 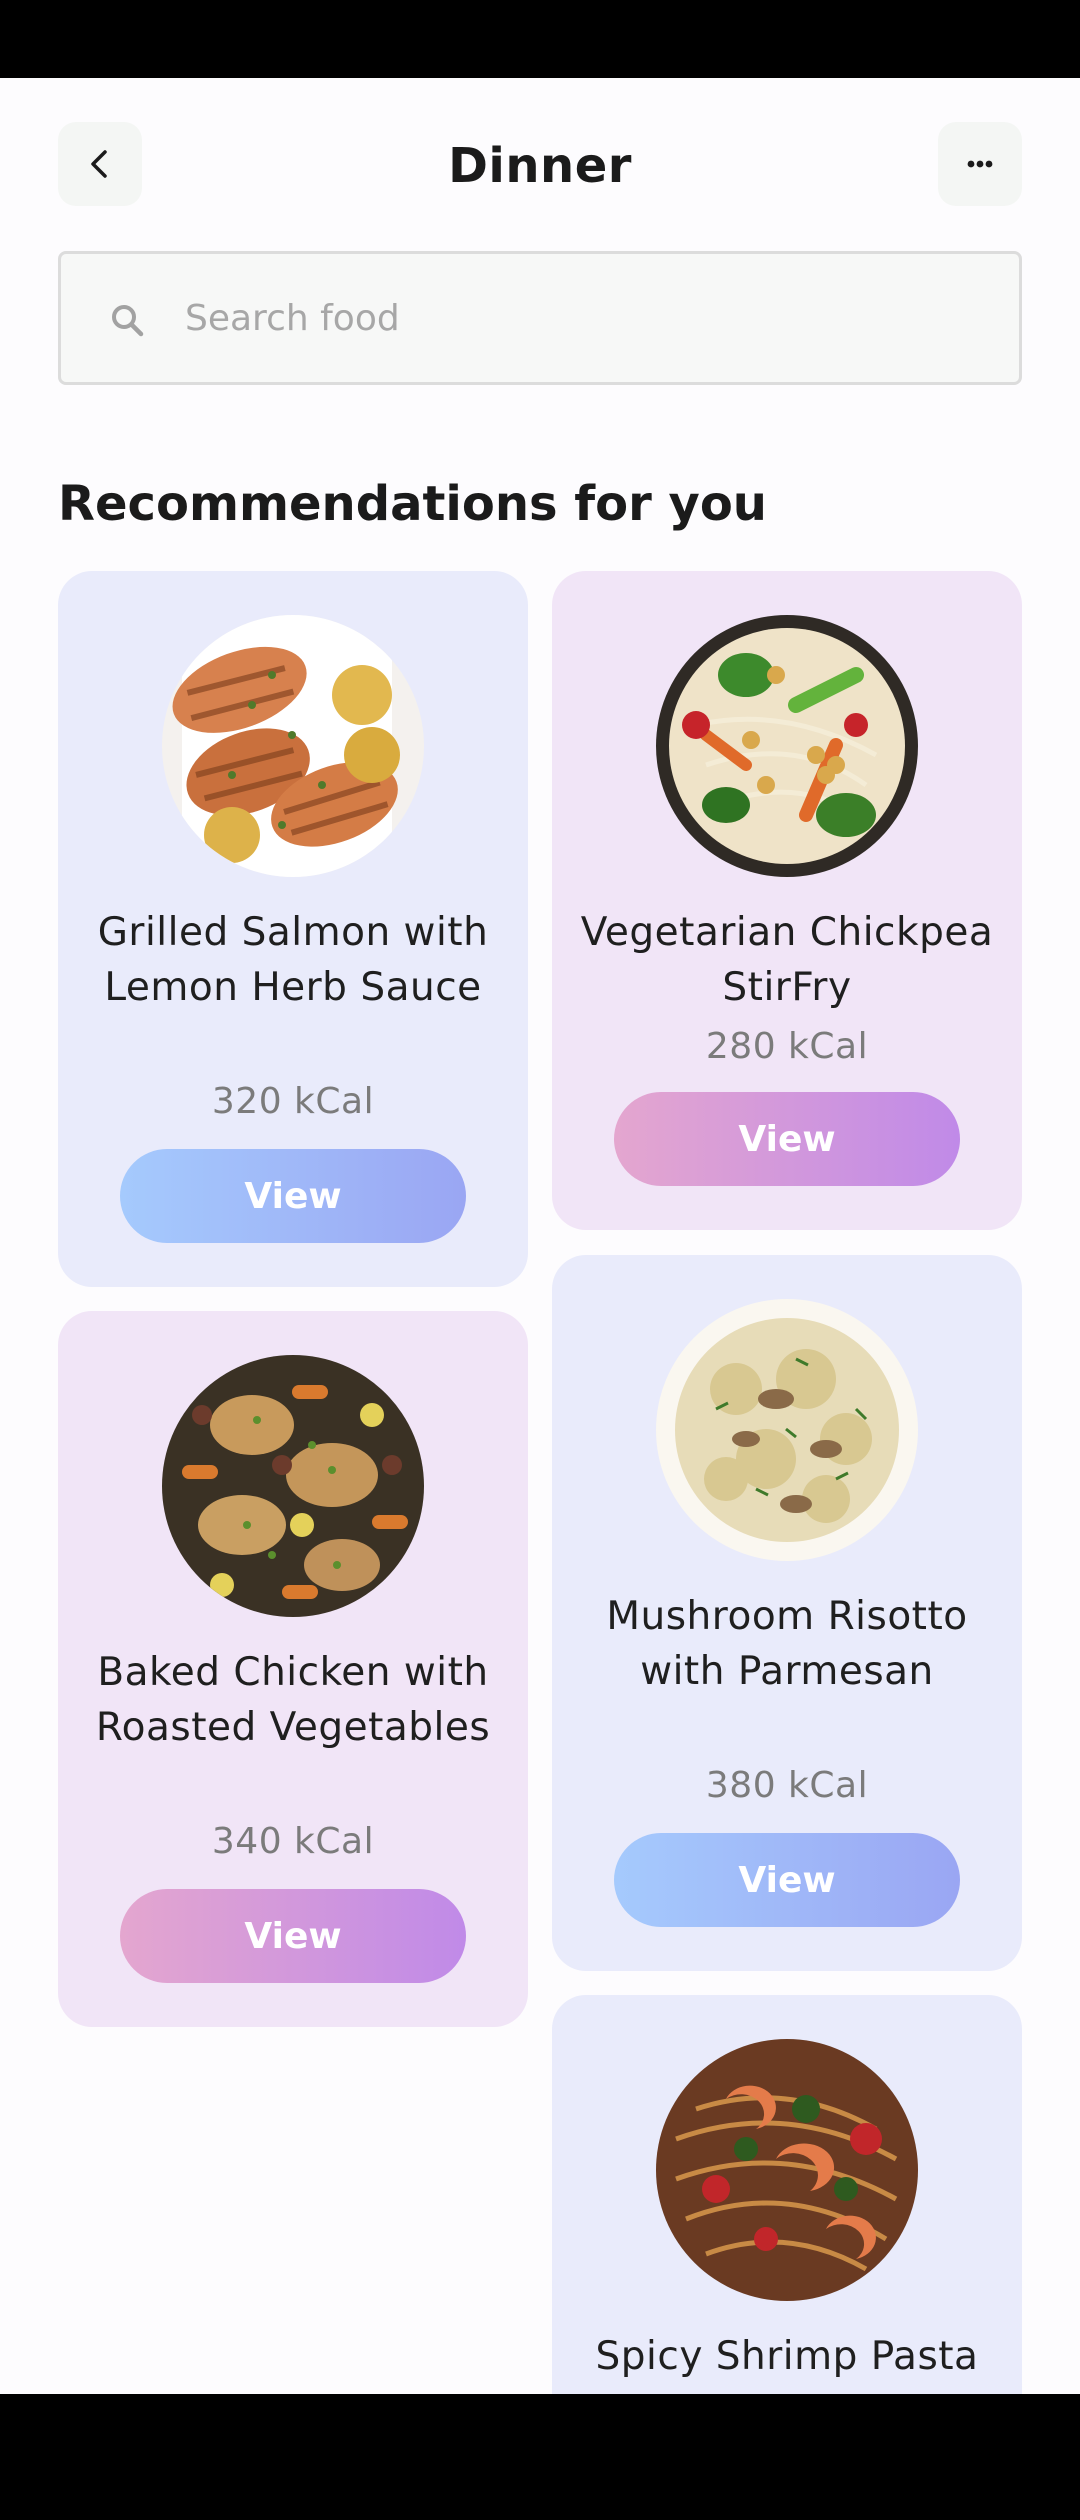 I want to click on food-kcal: 280 kCal, so click(x=787, y=1046).